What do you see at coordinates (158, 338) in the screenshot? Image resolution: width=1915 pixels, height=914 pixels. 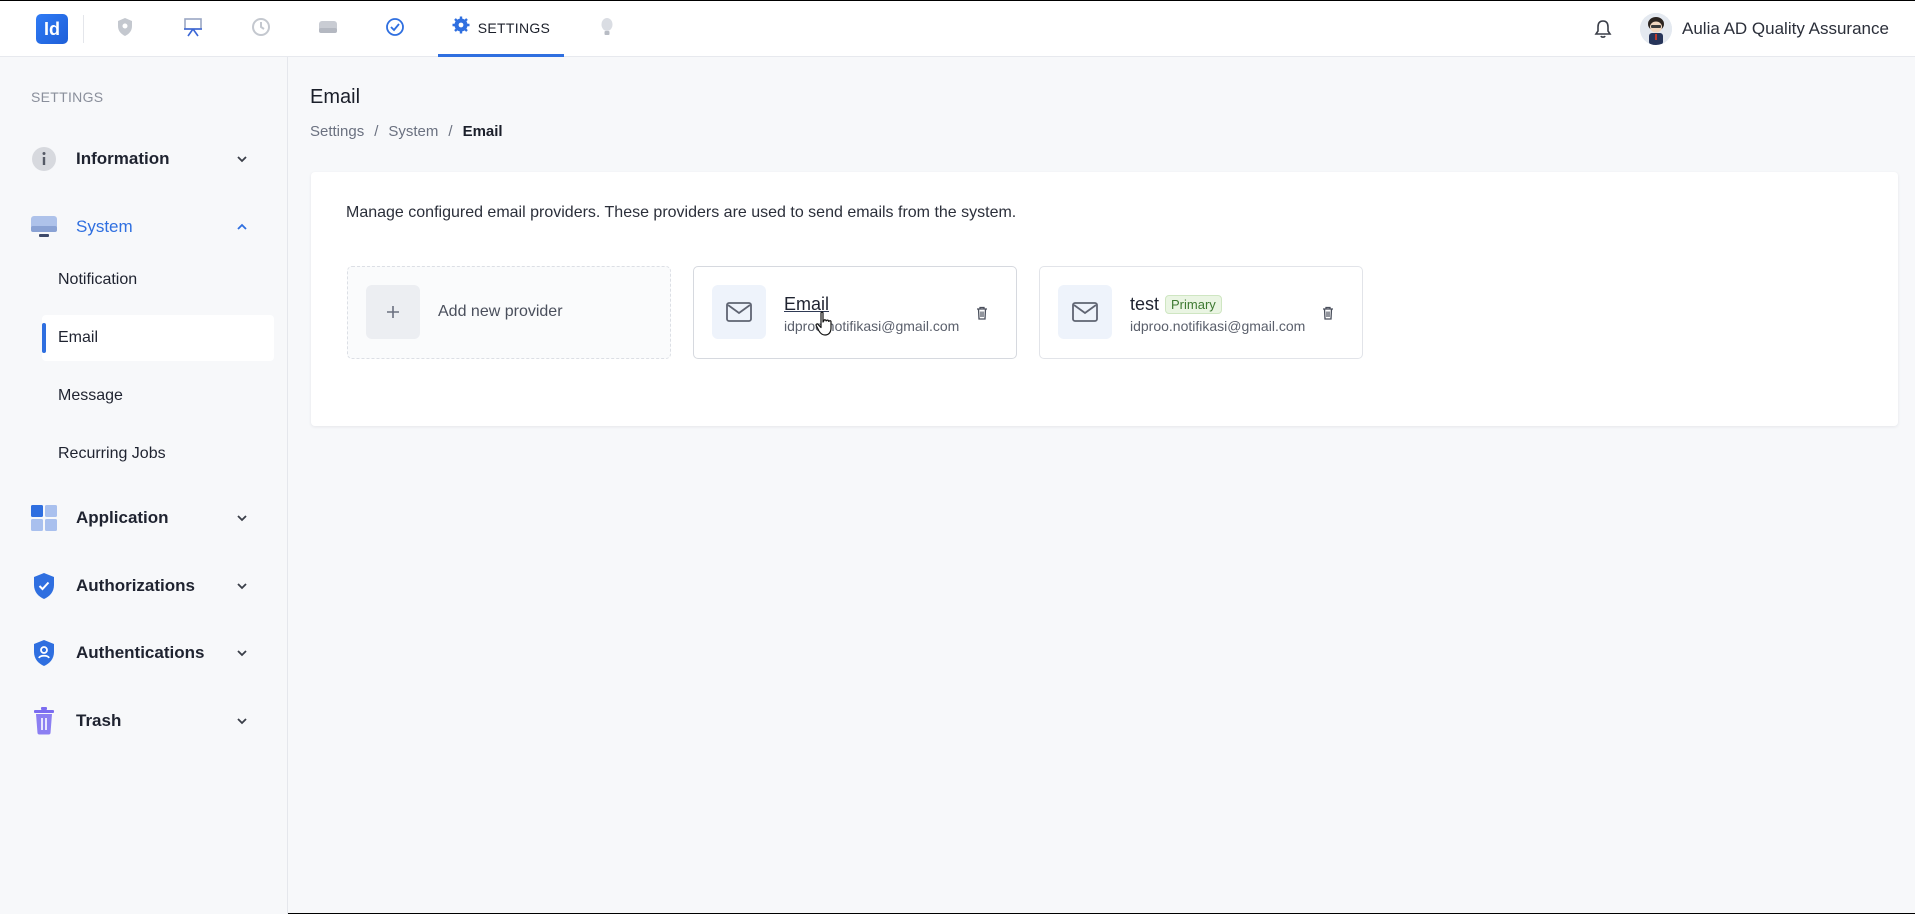 I see `sidebar-subitem-email: Email` at bounding box center [158, 338].